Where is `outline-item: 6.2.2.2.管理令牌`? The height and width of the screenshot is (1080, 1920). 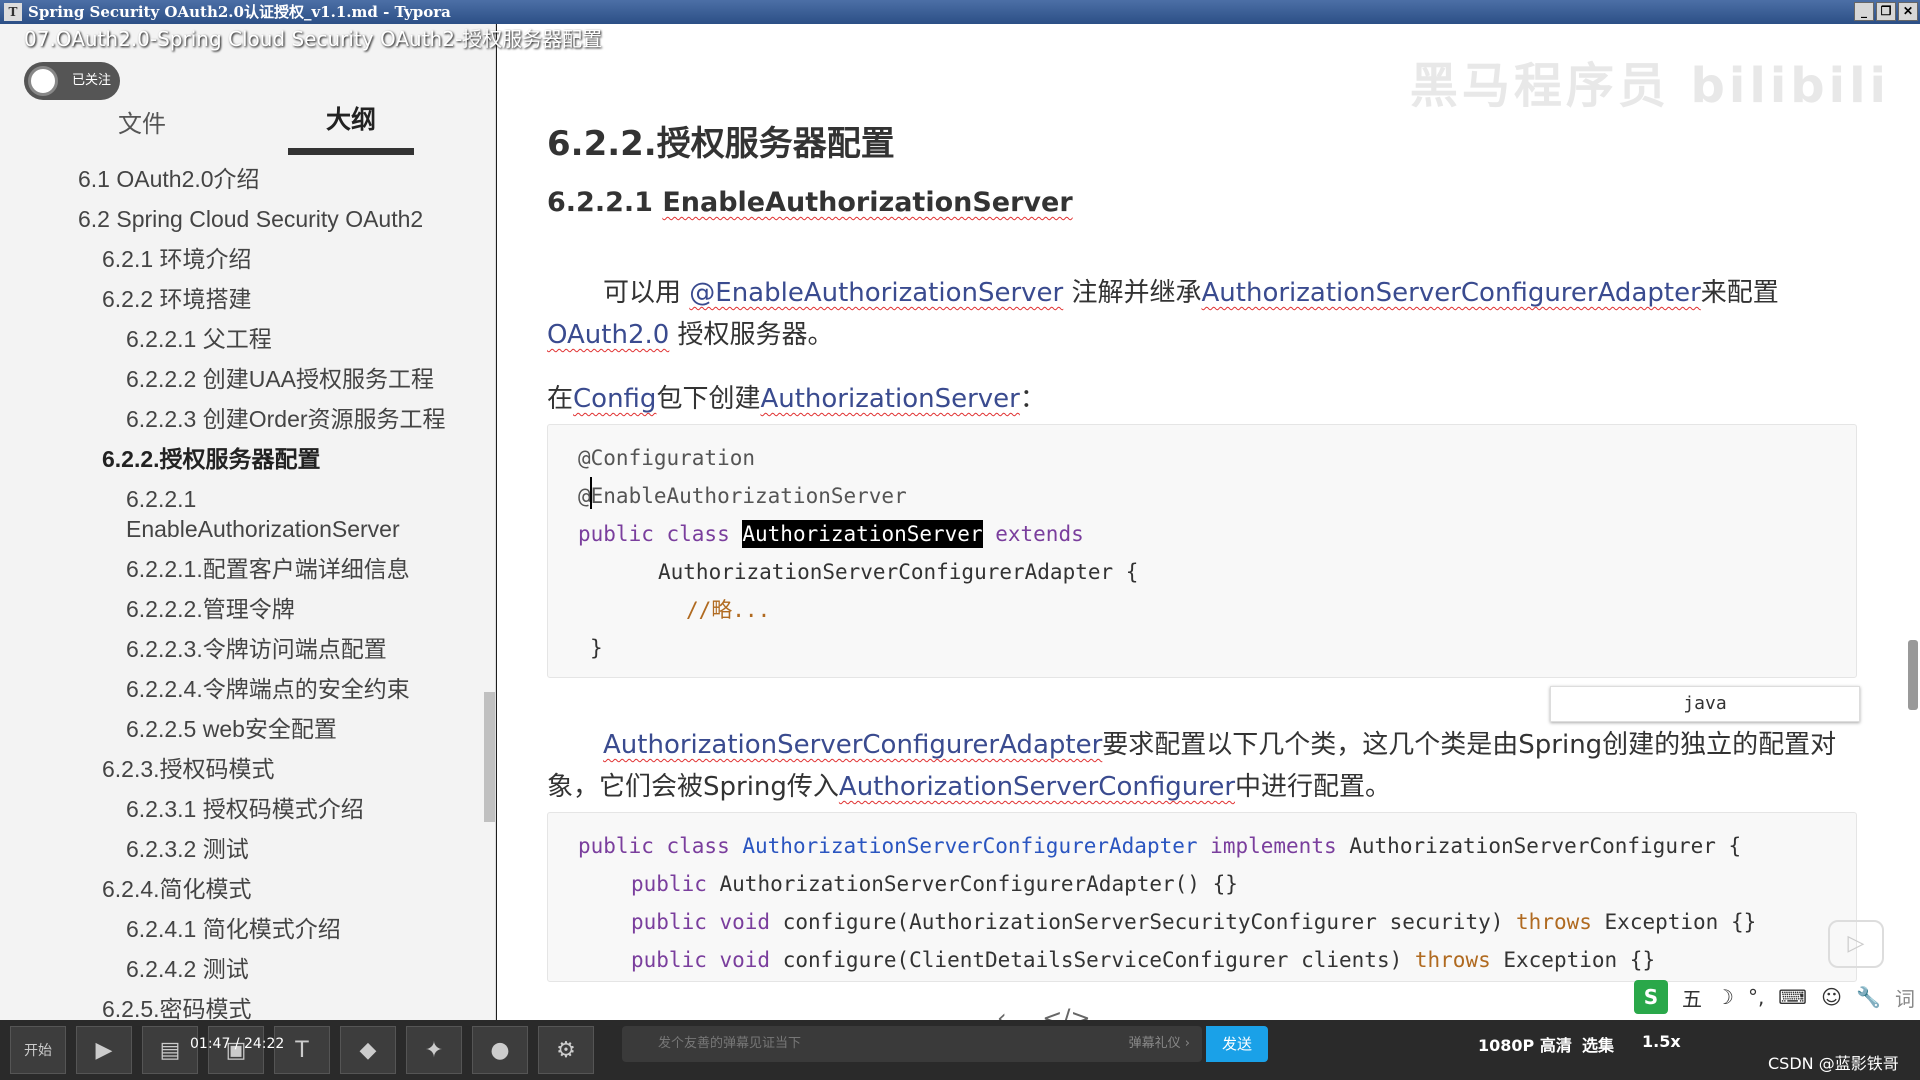 outline-item: 6.2.2.2.管理令牌 is located at coordinates (210, 609).